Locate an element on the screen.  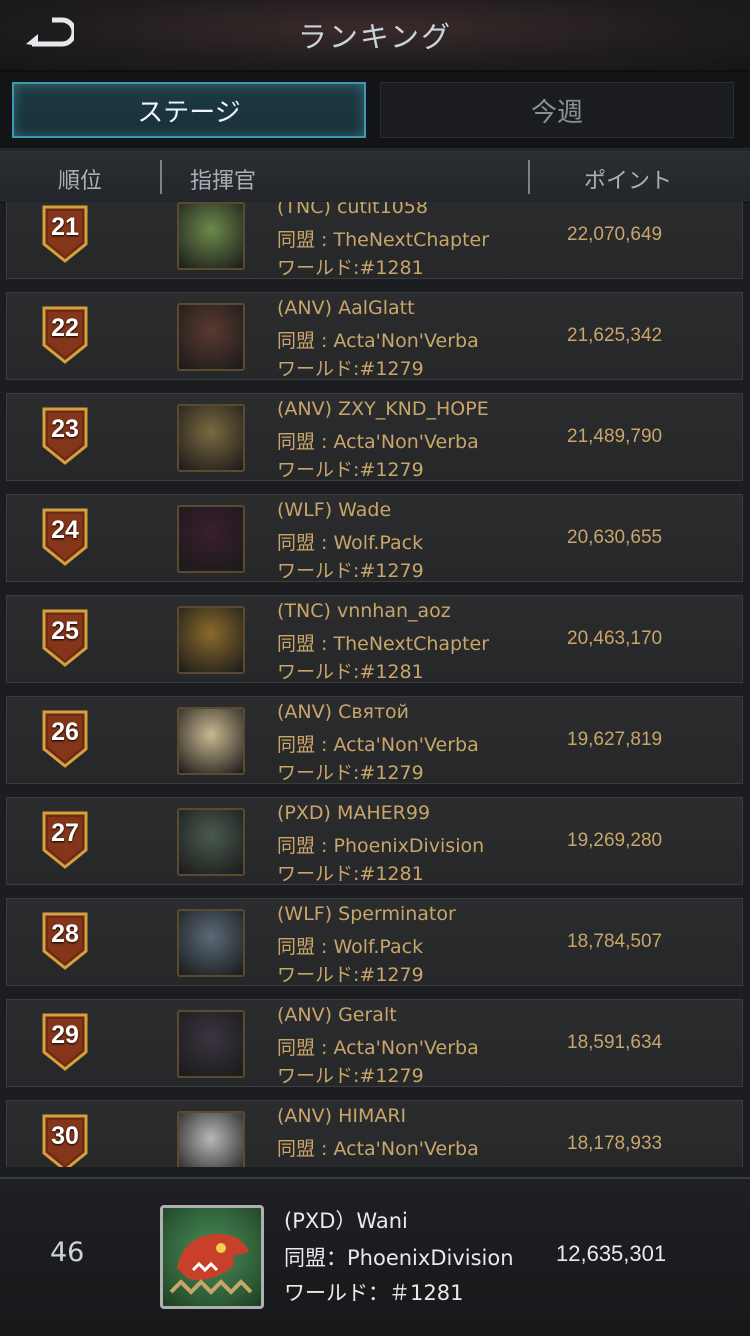
player-name: (PXD) MAHER99 is located at coordinates (354, 813).